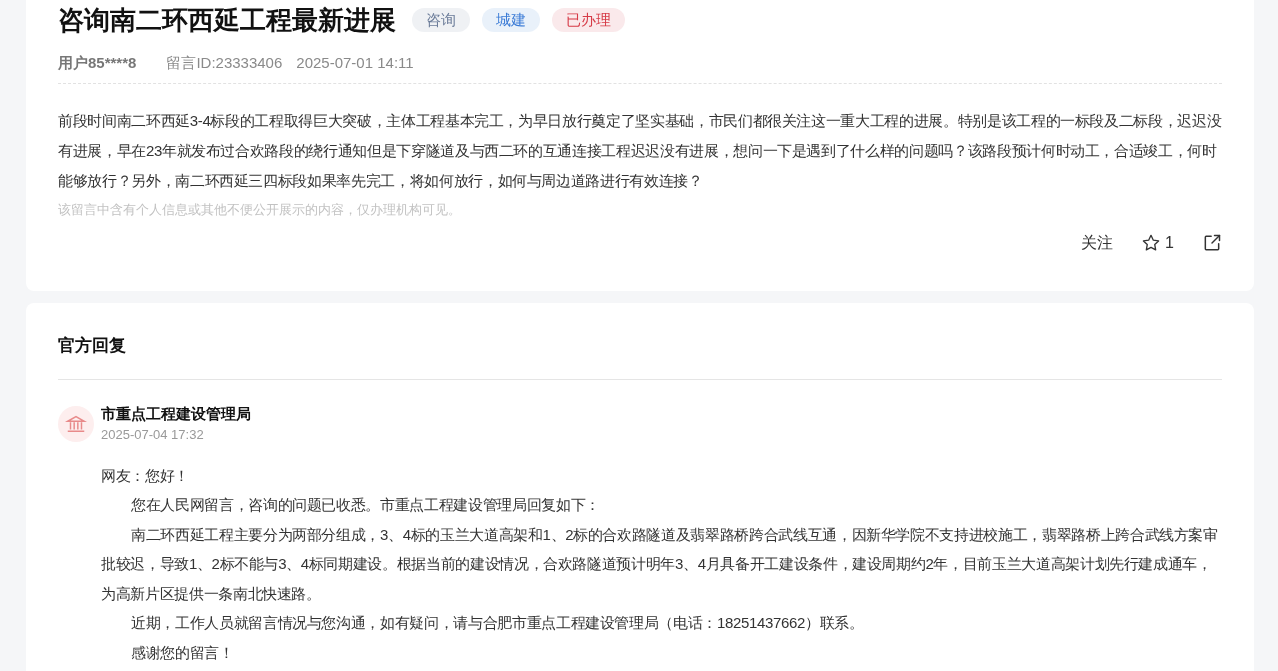  Describe the element at coordinates (640, 150) in the screenshot. I see `question-body: 前段时间南二环西延3-4标段的工程取得巨大突破，主体工程基本完工，为早日放行奠定了坚实基础，市民们都很关注这一重大工程的进展。特别是该工程的一标段及二标段，迟迟没有进展，早在23年就发布过合欢路段的绕行通知但是下穿隧道及与西二环的互通连接工程迟迟没有进展，想问一下是遇到了什么样的问题吗？该路段预计何时动工，合适竣工，何时能够放行？另外，南二环西延三四标段如果率先完工，将如何放行，如何与周边道路进行有效连接？` at that location.